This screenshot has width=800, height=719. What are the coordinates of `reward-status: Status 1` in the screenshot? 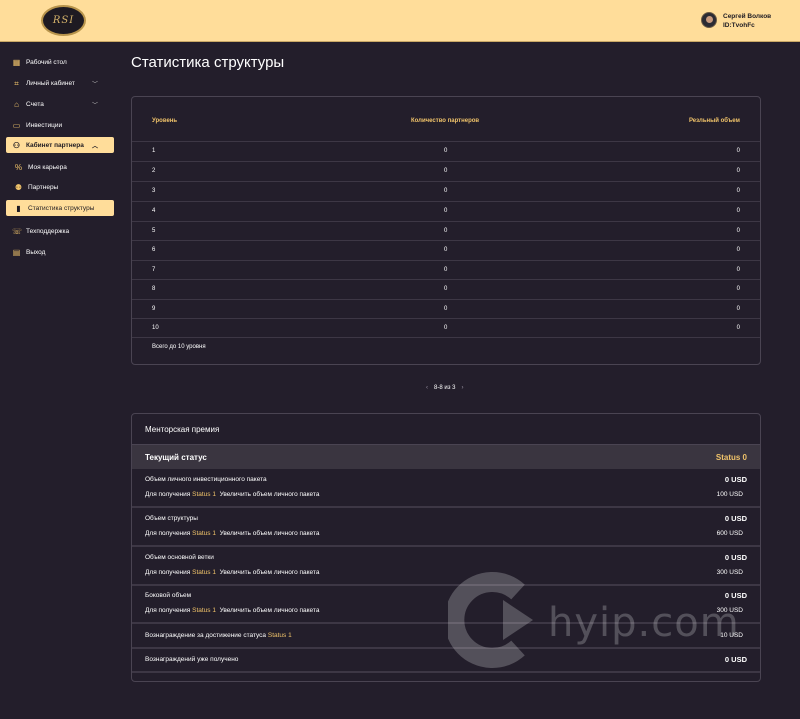 It's located at (279, 635).